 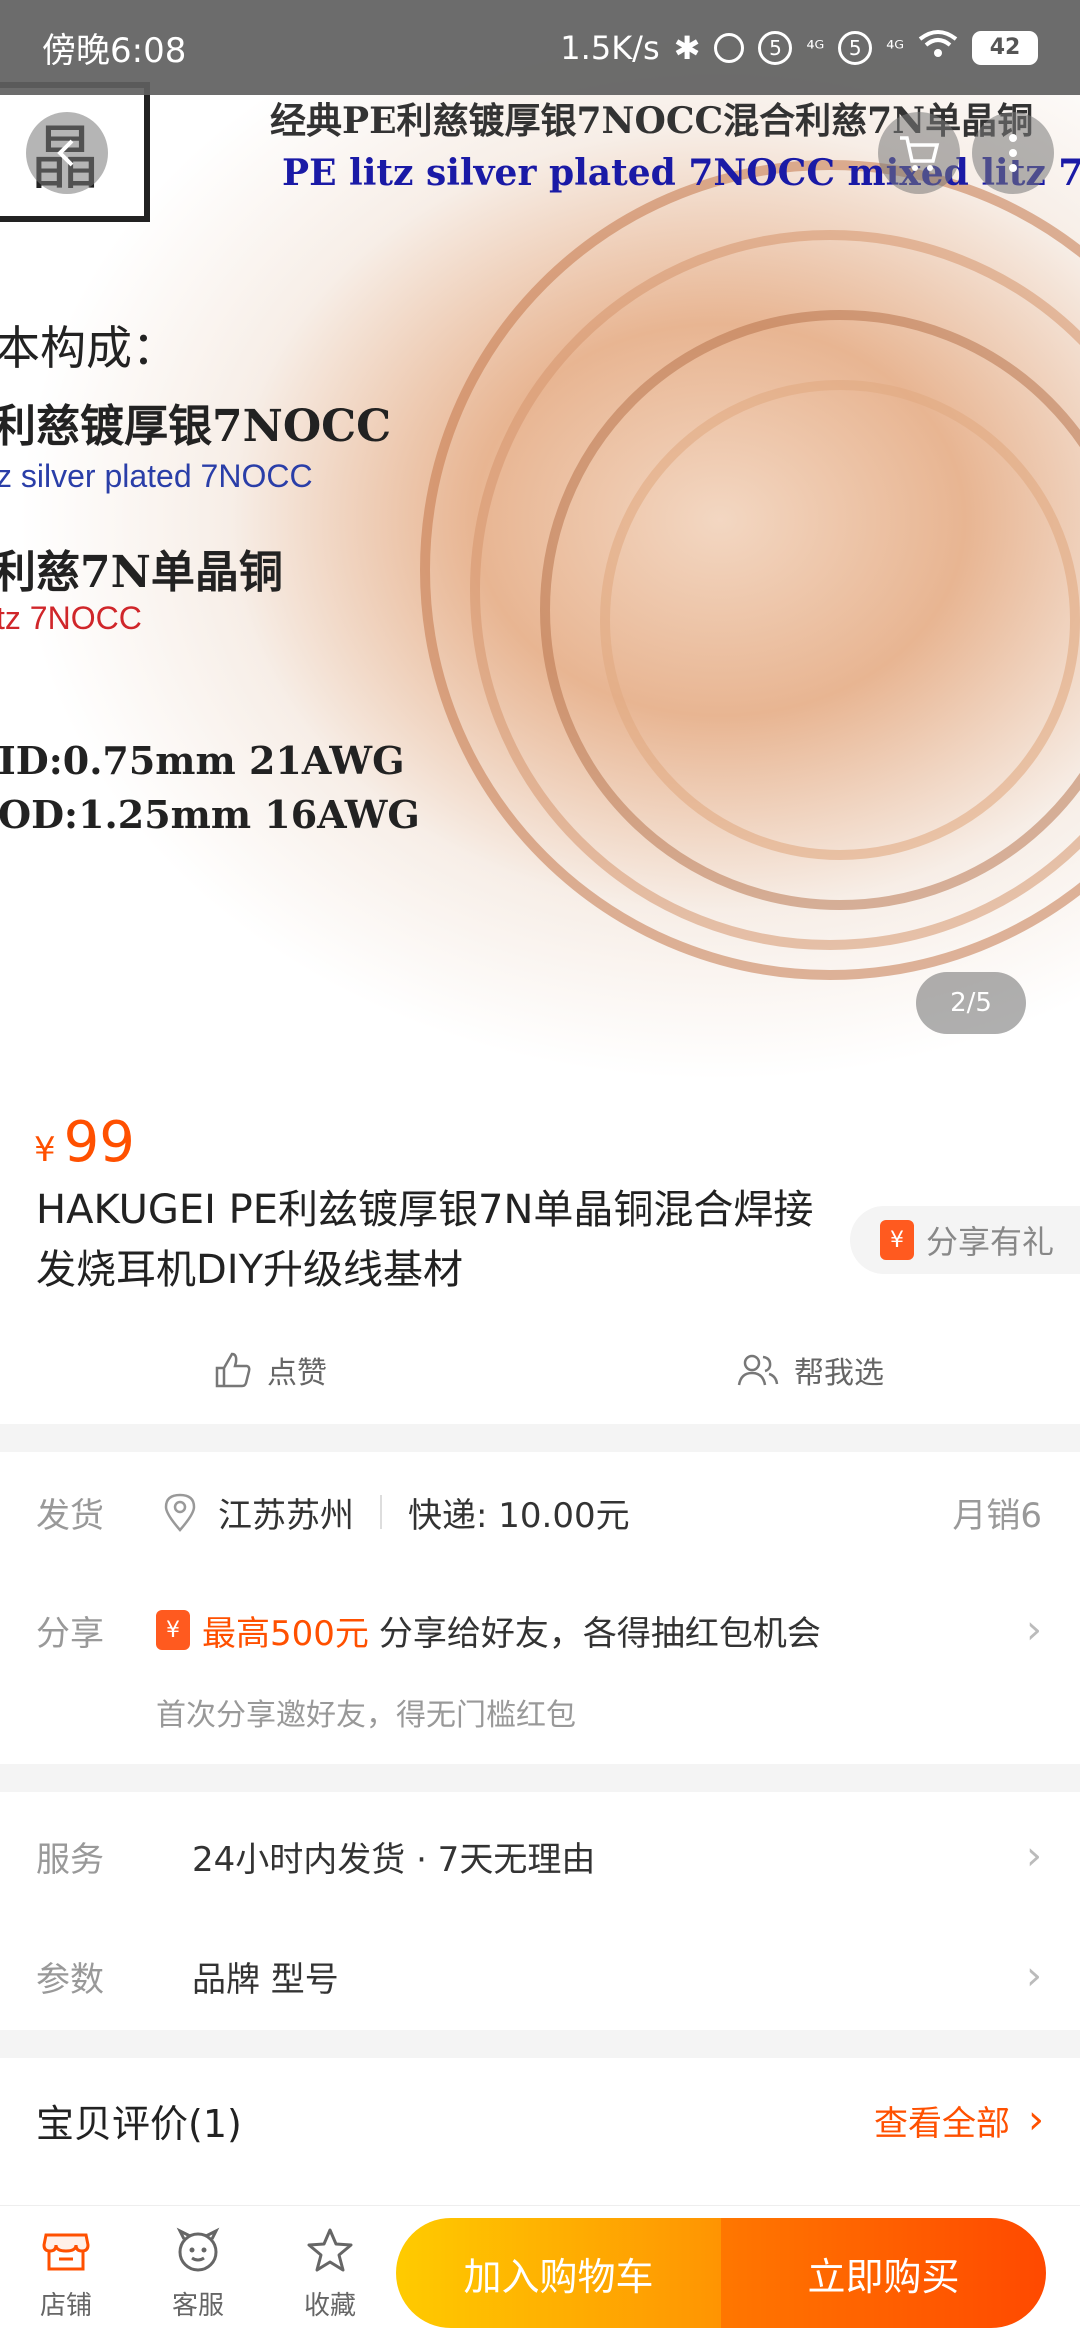 I want to click on params-label: 参数, so click(x=70, y=1979).